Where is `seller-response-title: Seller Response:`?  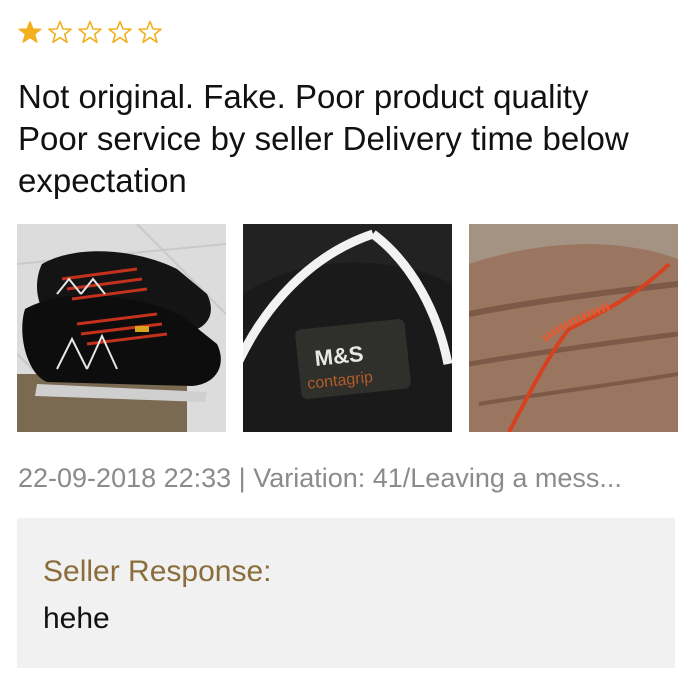
seller-response-title: Seller Response: is located at coordinates (157, 571).